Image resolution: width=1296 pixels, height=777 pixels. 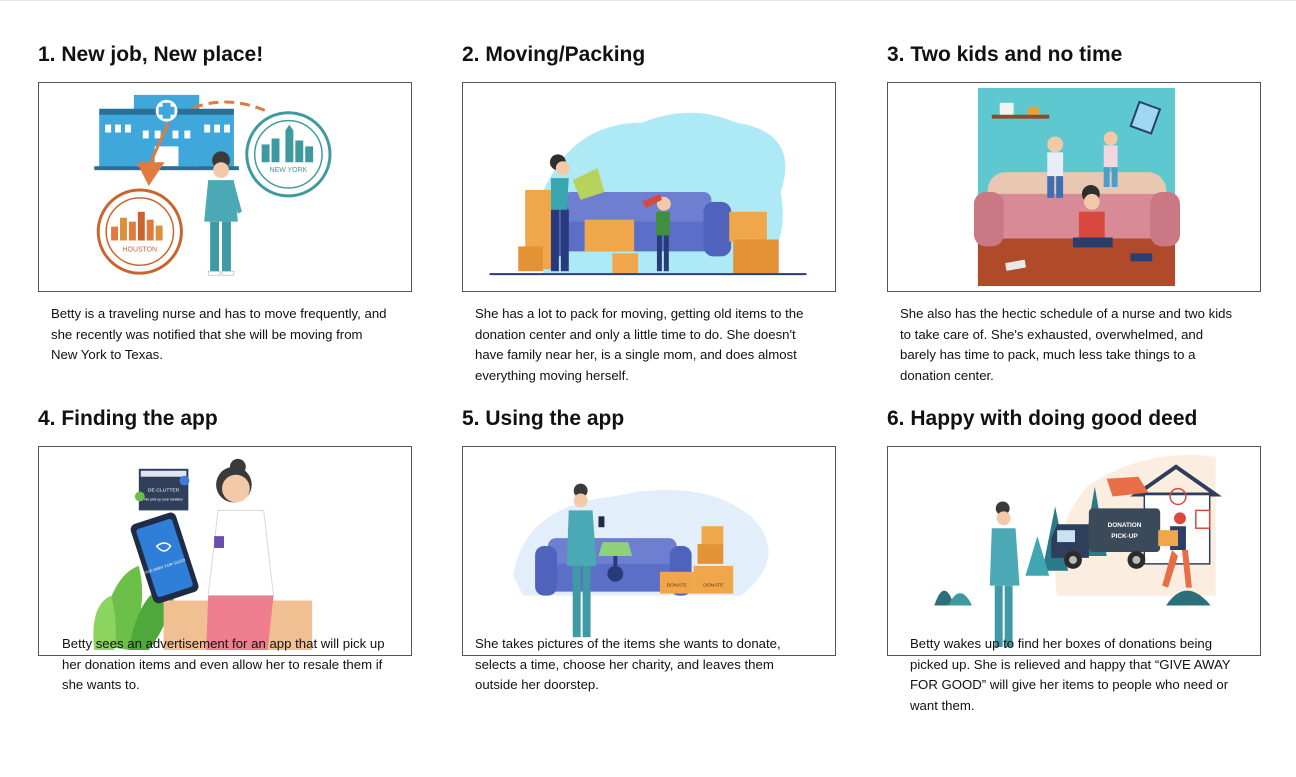 I want to click on nurse-figure, so click(x=1004, y=574).